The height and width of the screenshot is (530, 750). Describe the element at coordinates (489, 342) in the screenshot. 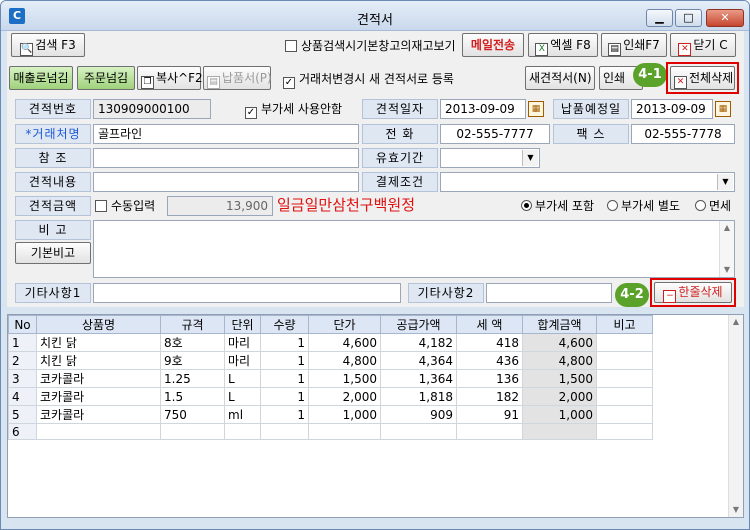

I see `table-cell: 418` at that location.